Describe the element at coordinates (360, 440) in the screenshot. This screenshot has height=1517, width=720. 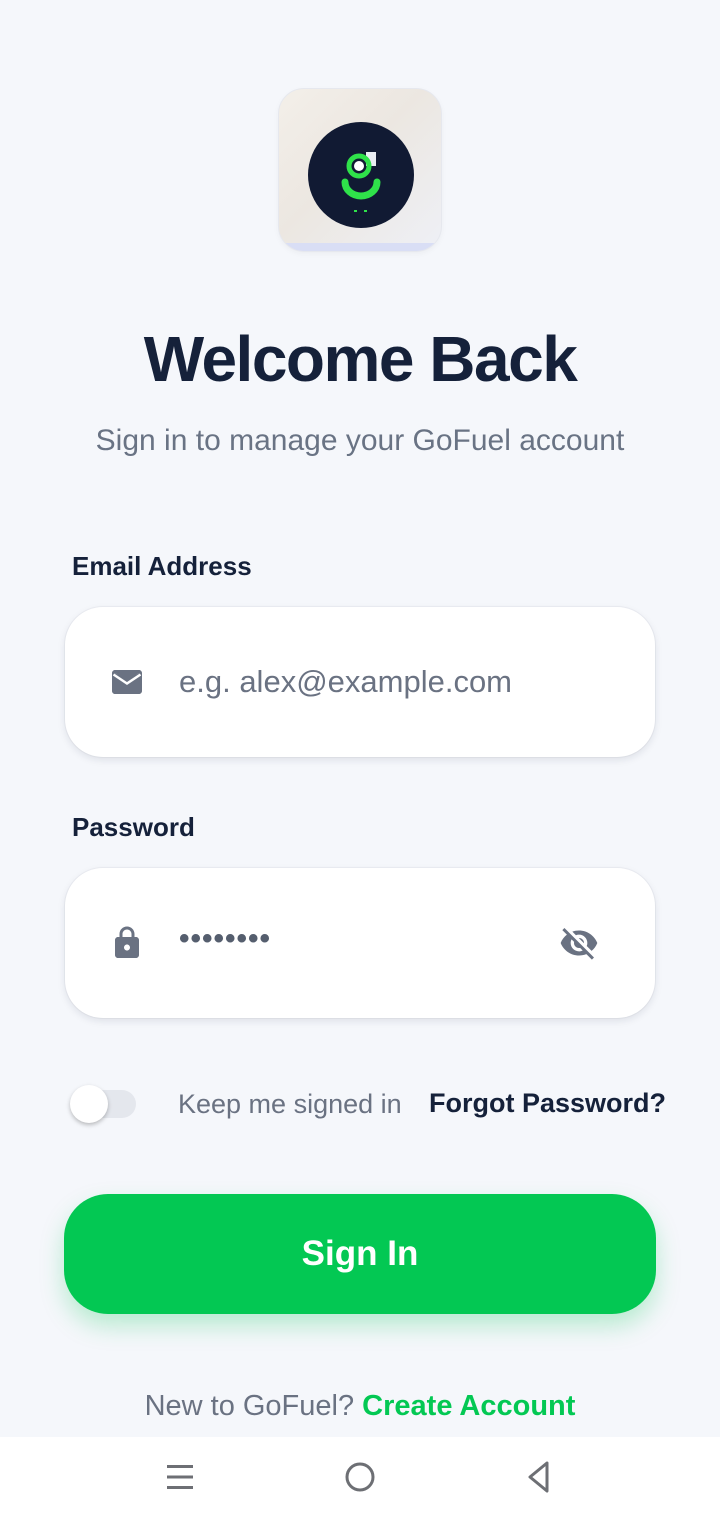
I see `page-subtitle: Sign in to manage your GoFuel account` at that location.